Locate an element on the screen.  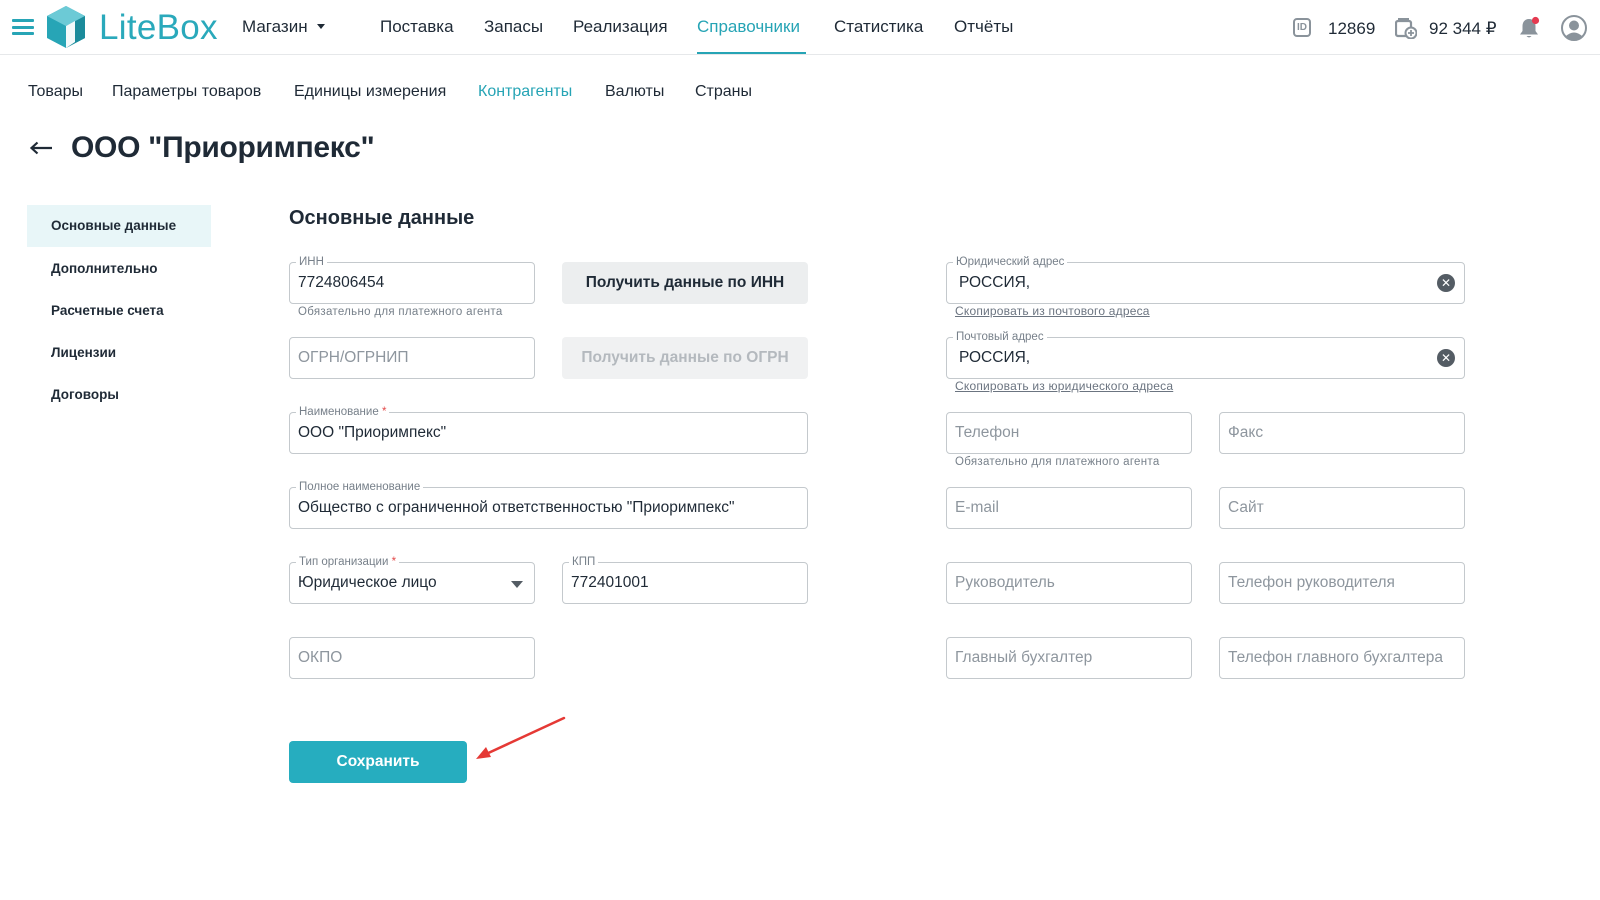
sidebar-item-main-data: Основные данные is located at coordinates (119, 226).